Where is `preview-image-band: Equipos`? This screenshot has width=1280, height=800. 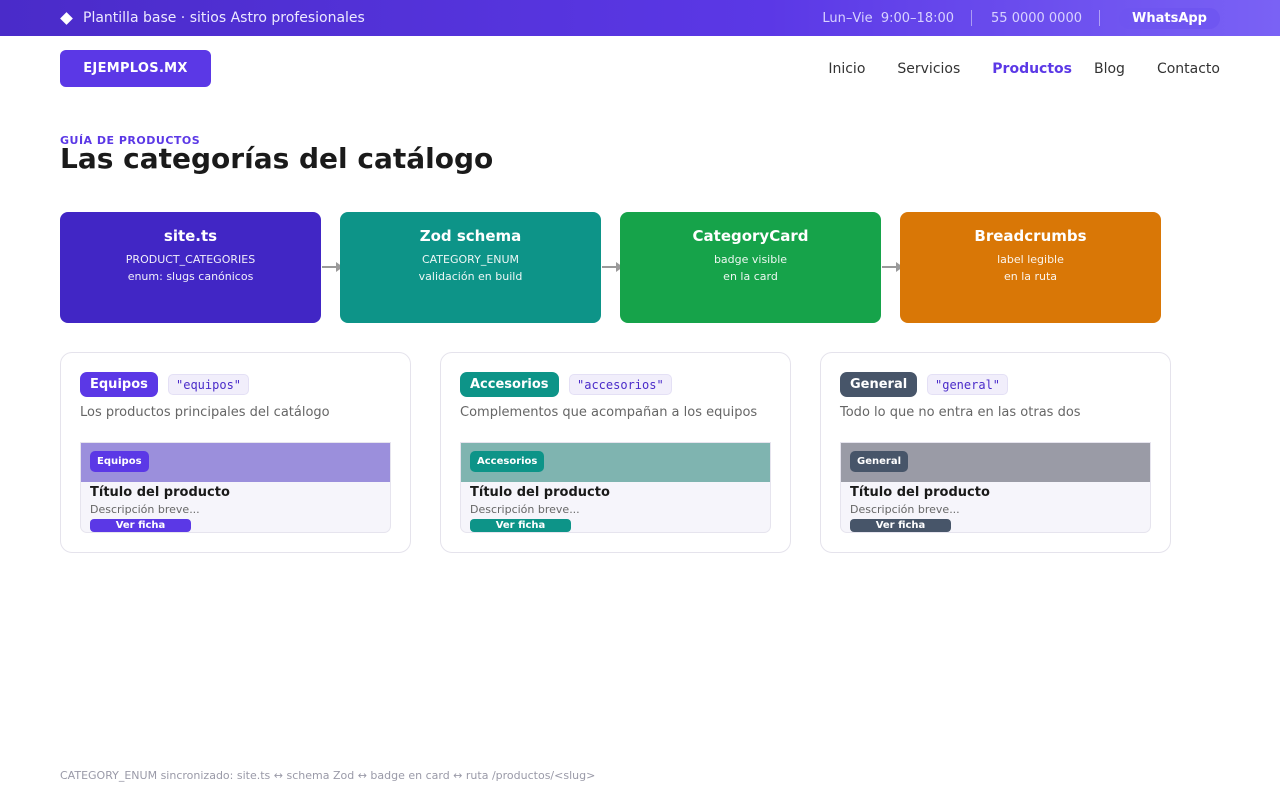
preview-image-band: Equipos is located at coordinates (235, 462).